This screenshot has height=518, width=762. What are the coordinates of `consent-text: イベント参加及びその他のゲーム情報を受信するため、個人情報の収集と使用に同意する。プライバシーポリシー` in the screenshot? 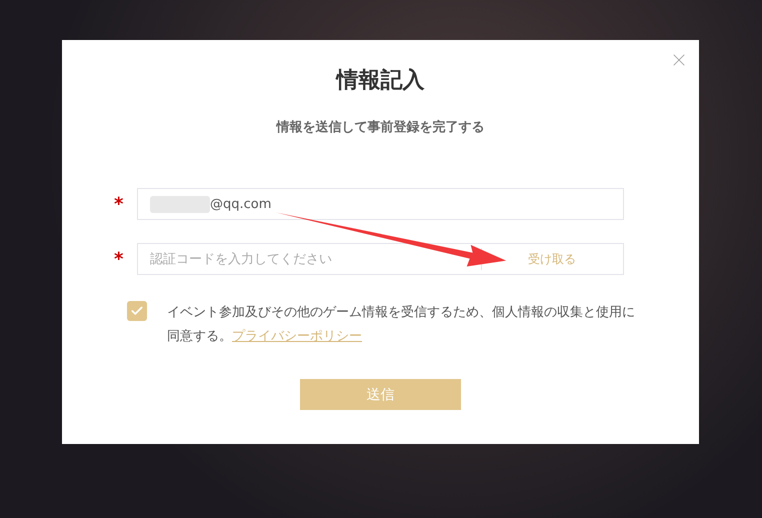 It's located at (401, 325).